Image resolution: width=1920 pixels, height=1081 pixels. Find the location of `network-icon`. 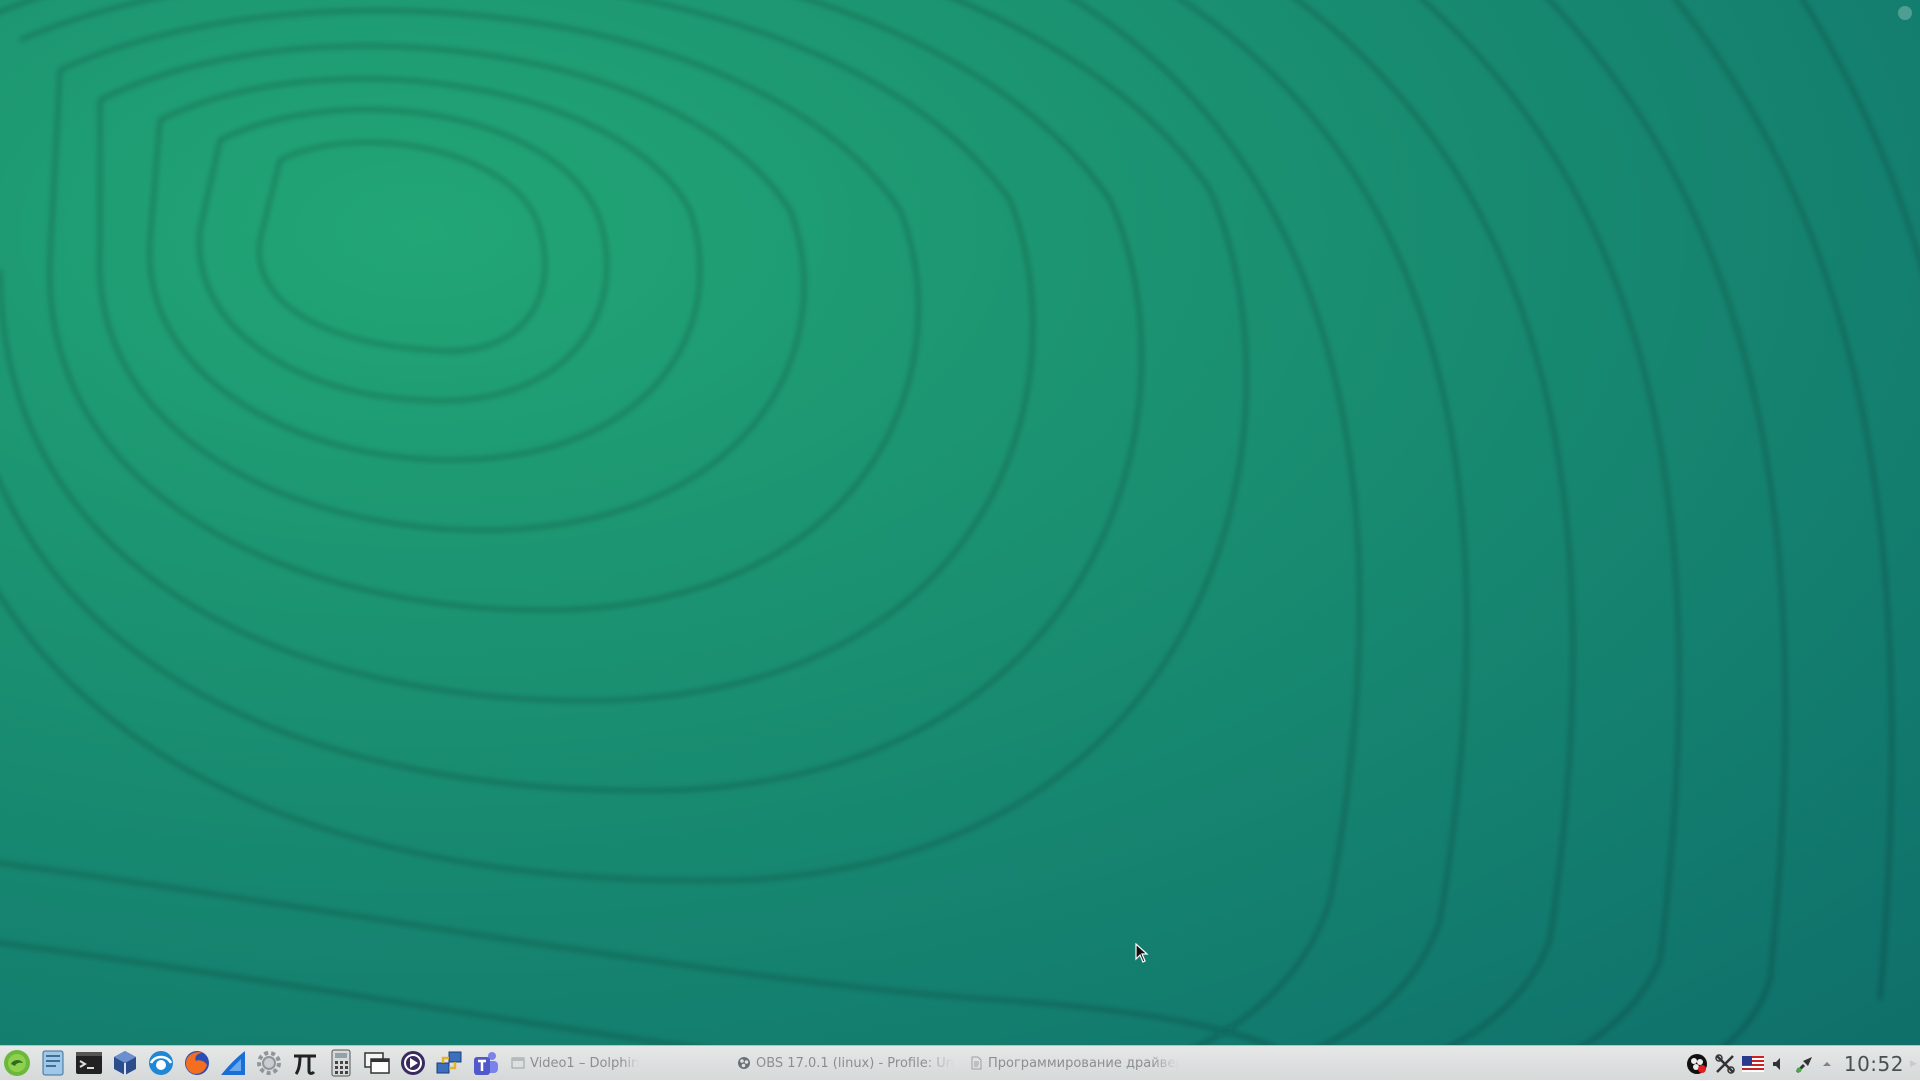

network-icon is located at coordinates (449, 1063).